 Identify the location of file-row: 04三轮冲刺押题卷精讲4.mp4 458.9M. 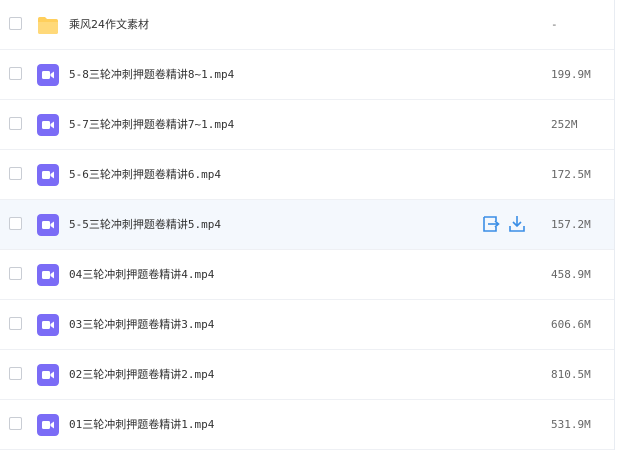
(307, 275).